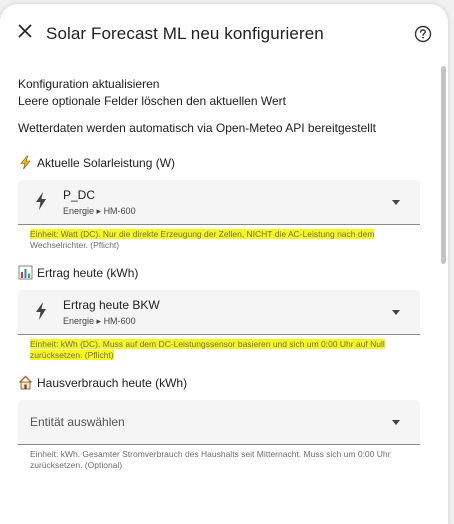 This screenshot has width=454, height=524. Describe the element at coordinates (89, 84) in the screenshot. I see `intro-line-1: Konfiguration aktualisieren` at that location.